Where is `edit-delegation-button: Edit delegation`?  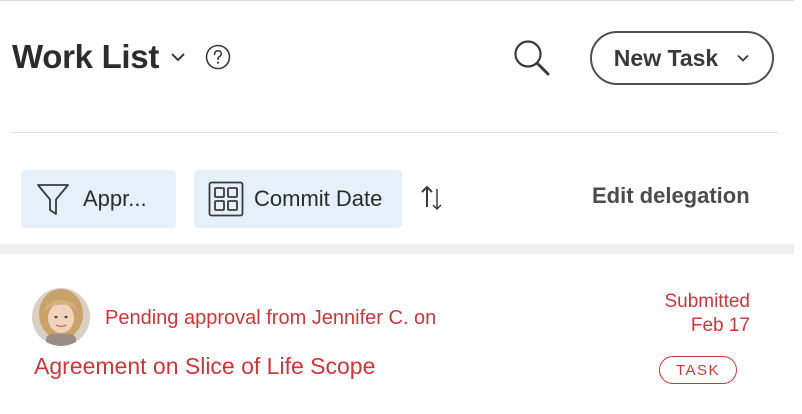
edit-delegation-button: Edit delegation is located at coordinates (671, 196).